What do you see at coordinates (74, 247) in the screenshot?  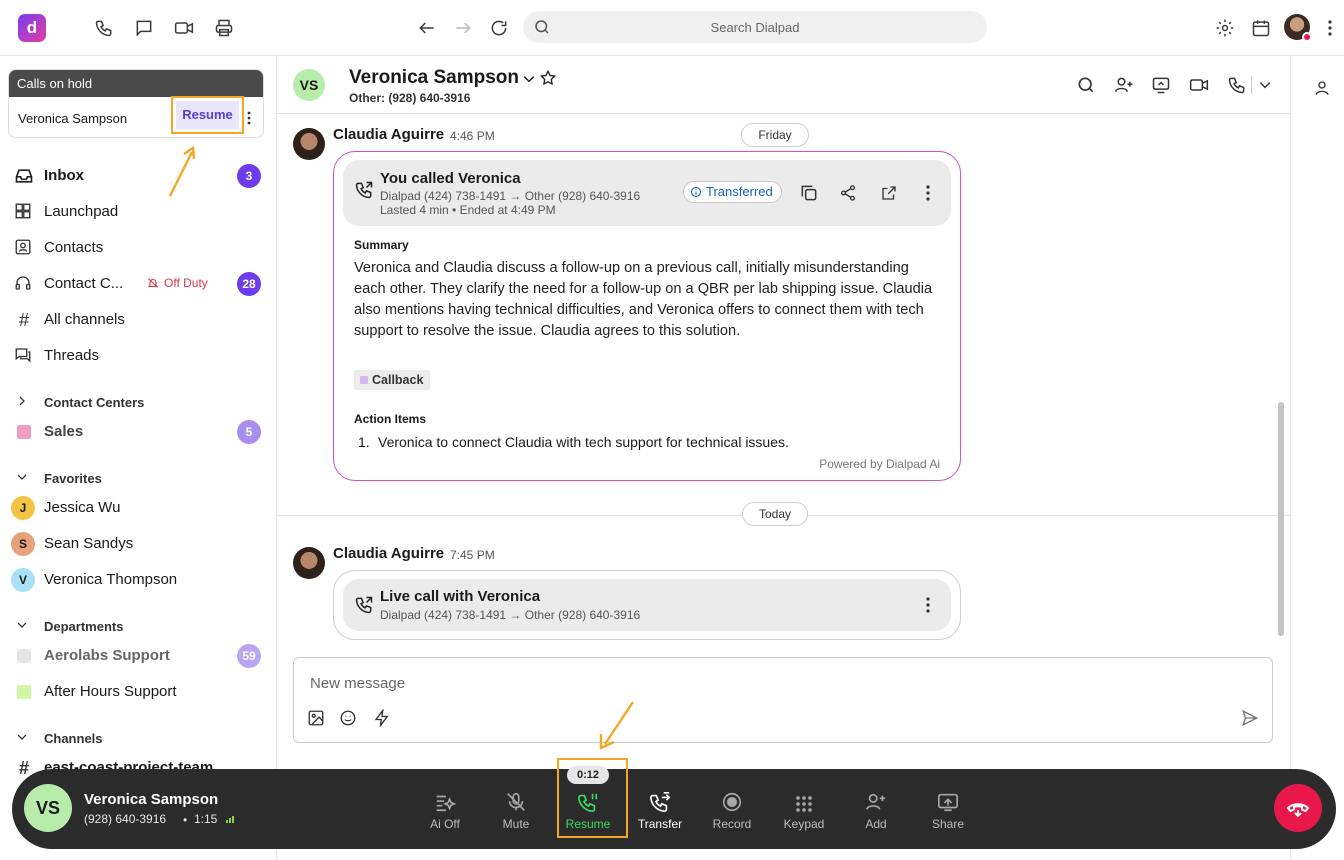 I see `contacts-label: Contacts` at bounding box center [74, 247].